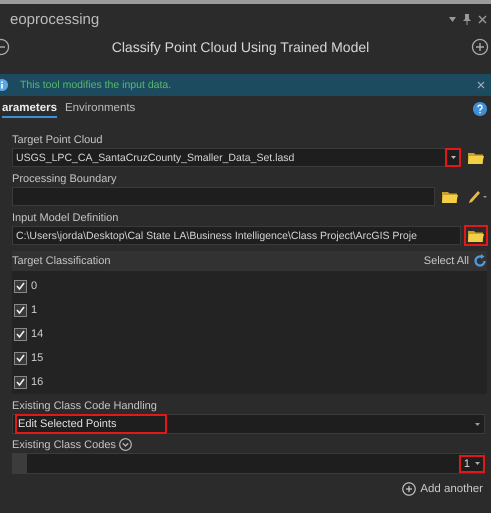 The width and height of the screenshot is (491, 513). What do you see at coordinates (446, 261) in the screenshot?
I see `select-all-link: Select All` at bounding box center [446, 261].